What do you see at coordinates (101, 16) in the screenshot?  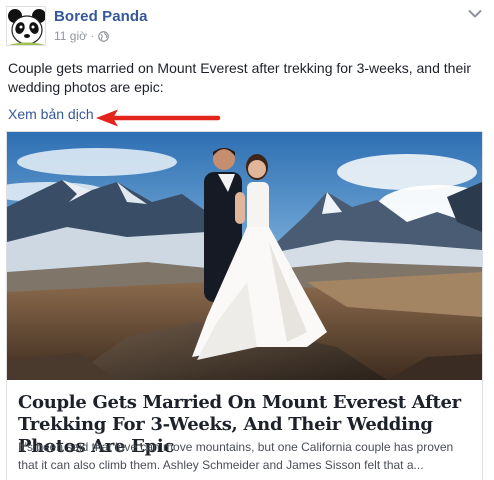 I see `page-name-link: Bored Panda` at bounding box center [101, 16].